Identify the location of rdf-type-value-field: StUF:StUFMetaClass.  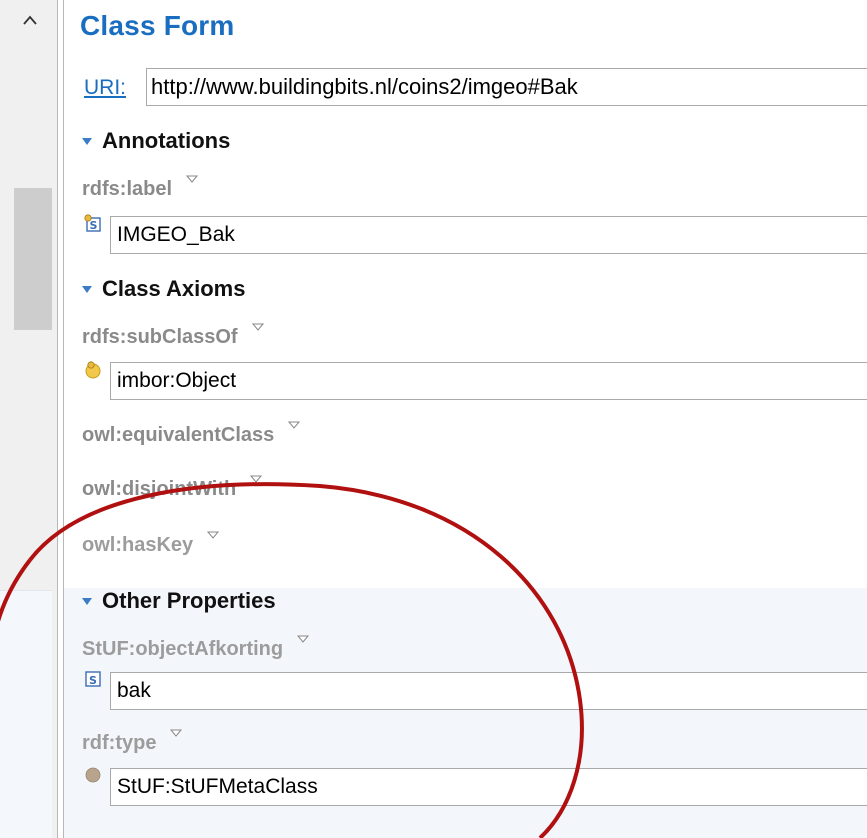
(488, 787).